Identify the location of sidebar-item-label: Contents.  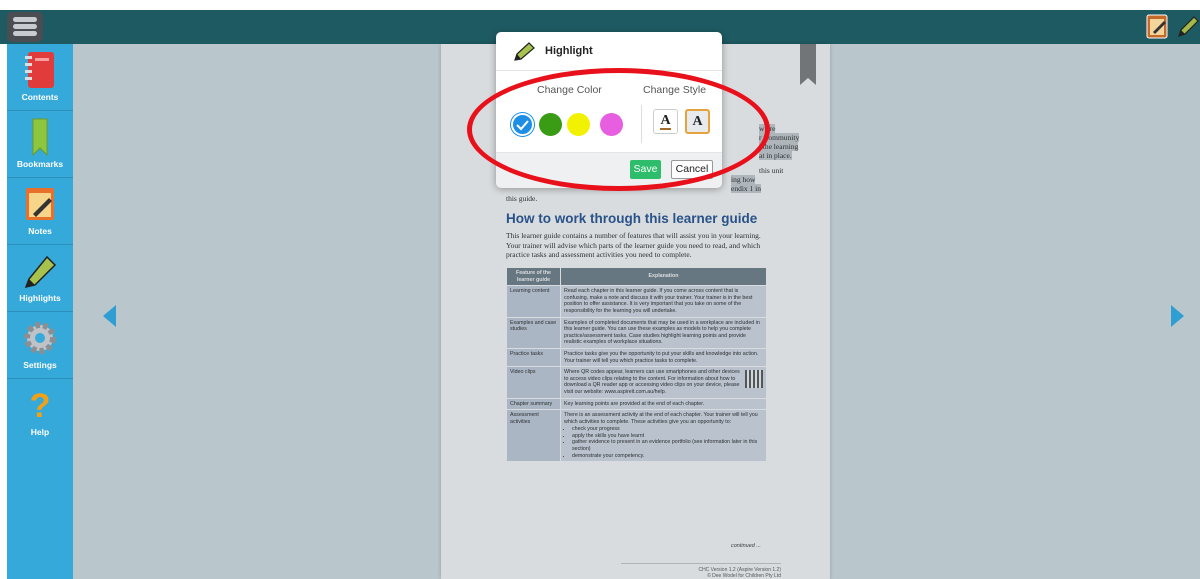
(40, 97).